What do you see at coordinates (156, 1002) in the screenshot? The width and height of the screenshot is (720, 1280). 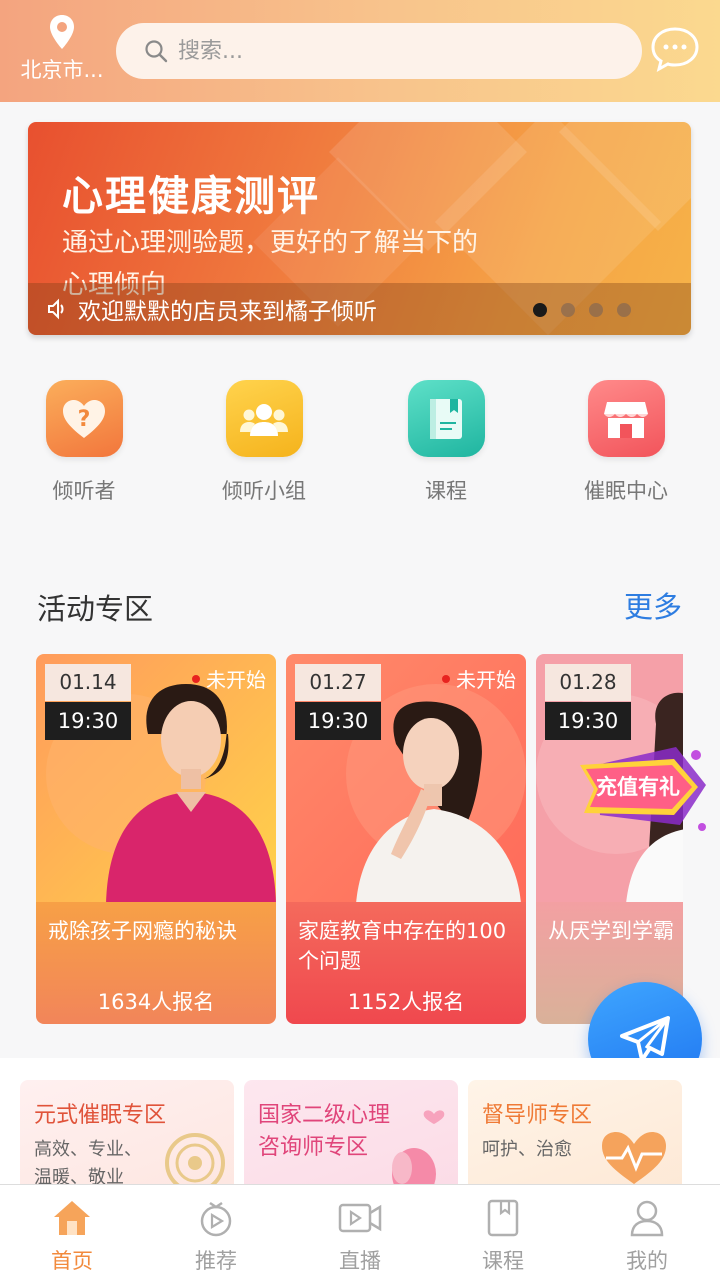 I see `signup-count: 1634人报名` at bounding box center [156, 1002].